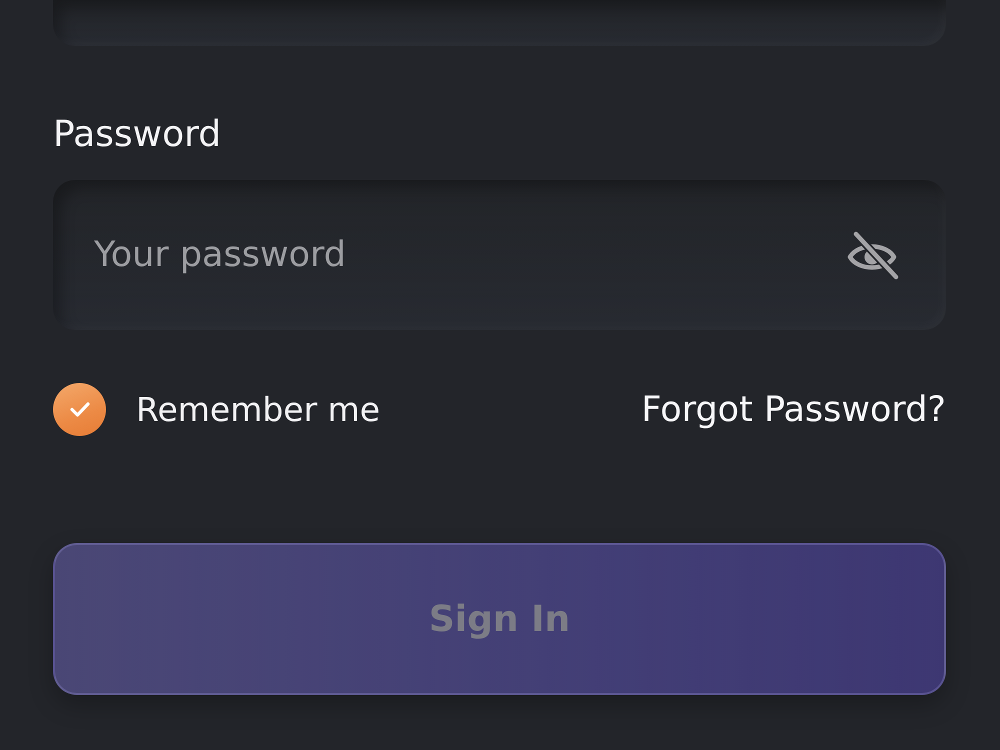 The width and height of the screenshot is (1000, 750). I want to click on remember-me-label: Remember me, so click(258, 409).